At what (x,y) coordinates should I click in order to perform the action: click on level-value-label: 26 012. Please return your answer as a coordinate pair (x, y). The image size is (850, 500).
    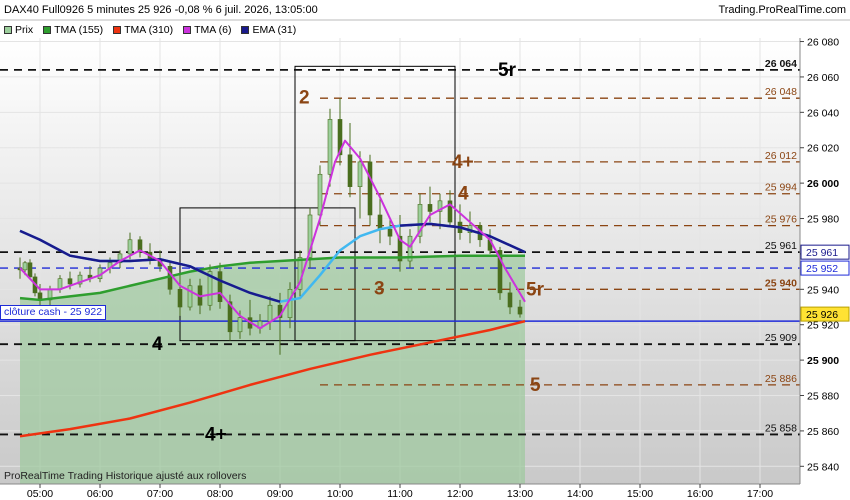
    Looking at the image, I should click on (781, 156).